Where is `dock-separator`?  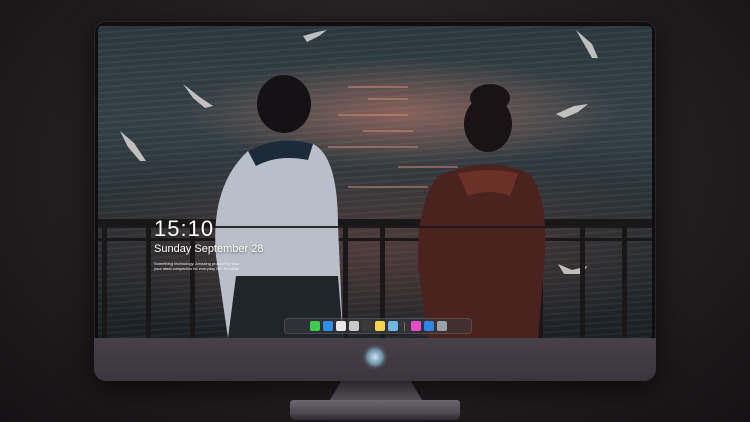 dock-separator is located at coordinates (404, 326).